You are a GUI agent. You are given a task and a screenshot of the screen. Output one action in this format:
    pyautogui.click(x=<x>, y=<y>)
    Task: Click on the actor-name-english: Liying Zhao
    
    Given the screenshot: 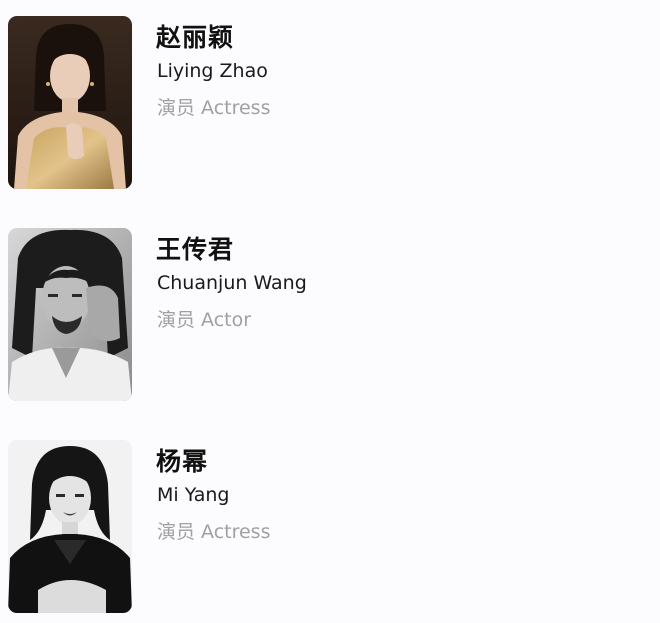 What is the action you would take?
    pyautogui.click(x=212, y=71)
    